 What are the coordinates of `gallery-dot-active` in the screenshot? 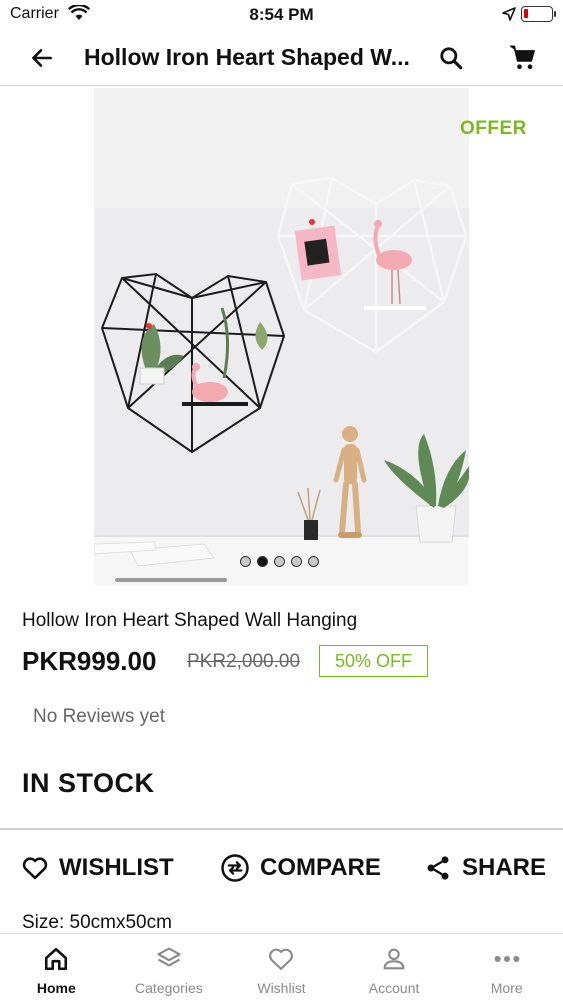 It's located at (262, 561).